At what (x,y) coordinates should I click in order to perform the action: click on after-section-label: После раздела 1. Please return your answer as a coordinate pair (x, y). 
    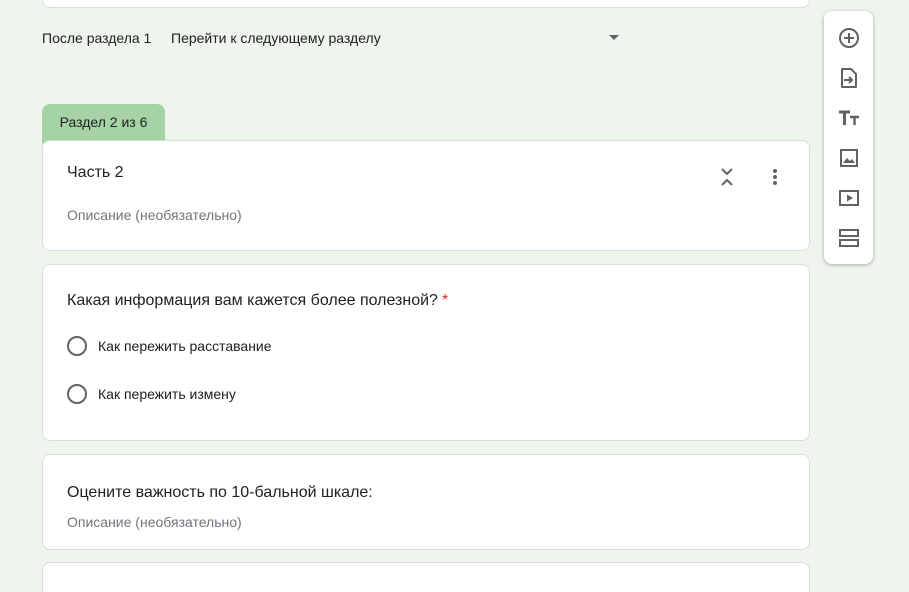
    Looking at the image, I should click on (97, 38).